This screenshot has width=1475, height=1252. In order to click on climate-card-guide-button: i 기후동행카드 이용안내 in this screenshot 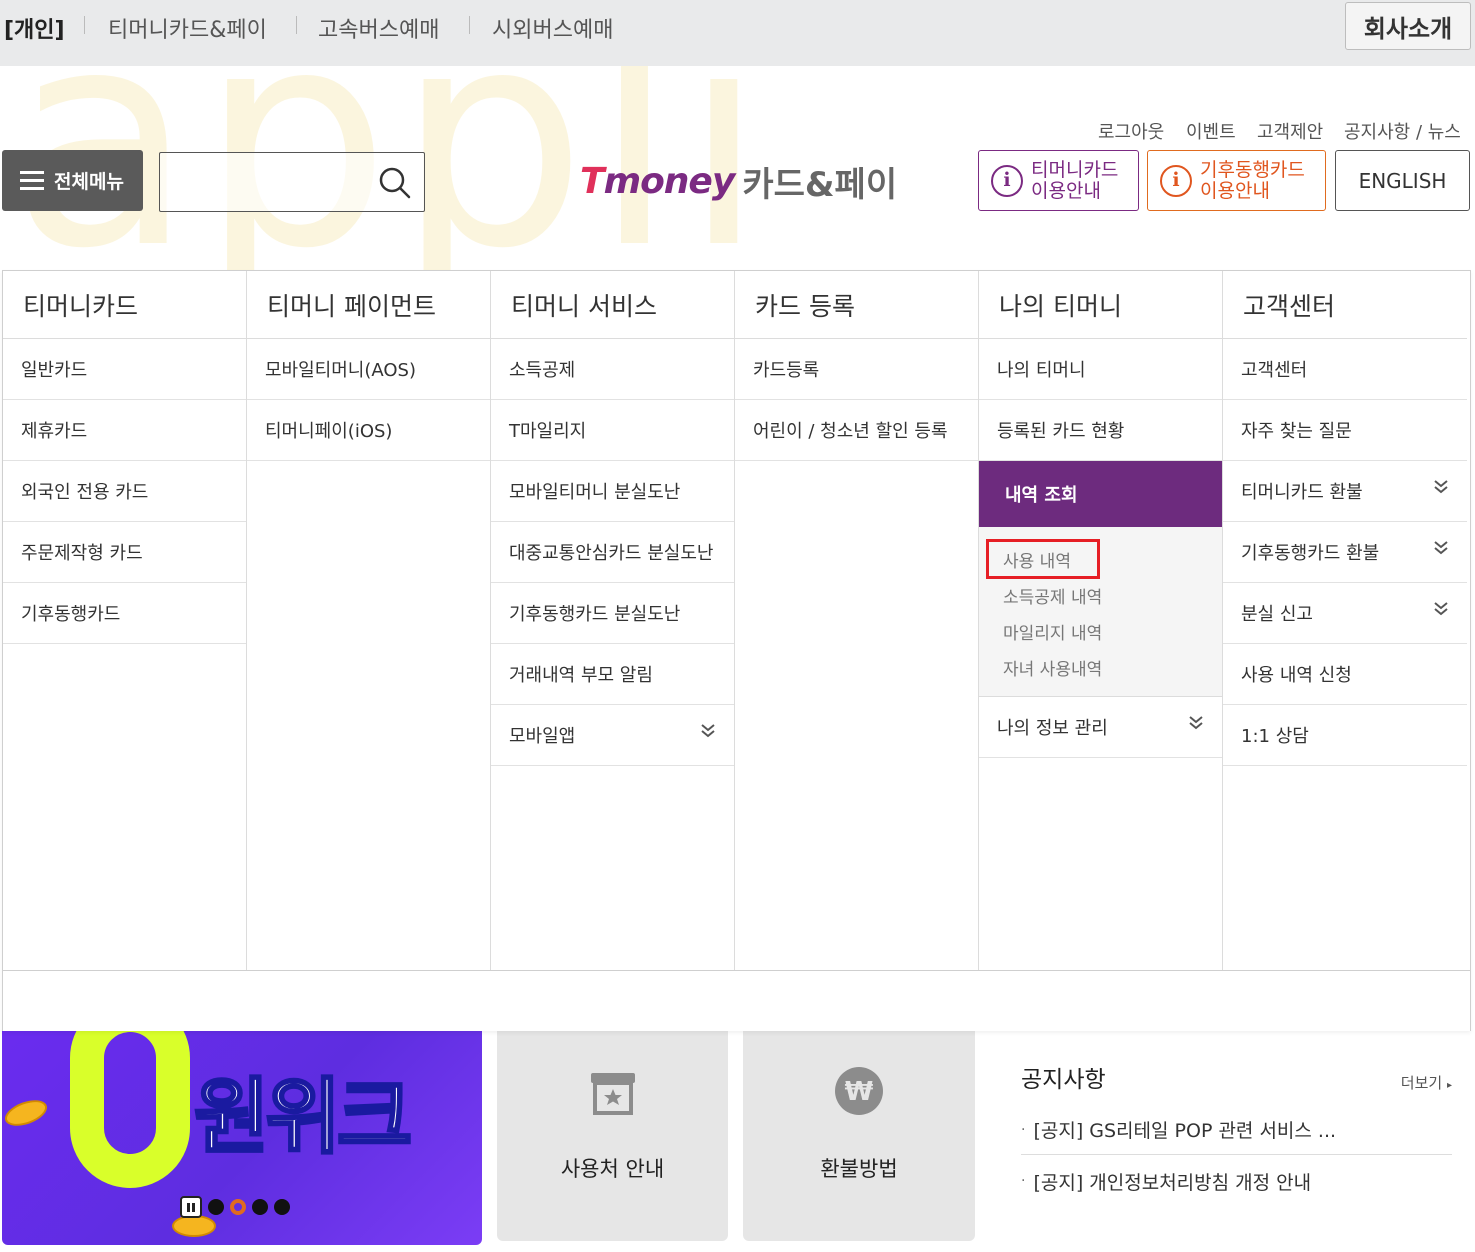, I will do `click(1236, 180)`.